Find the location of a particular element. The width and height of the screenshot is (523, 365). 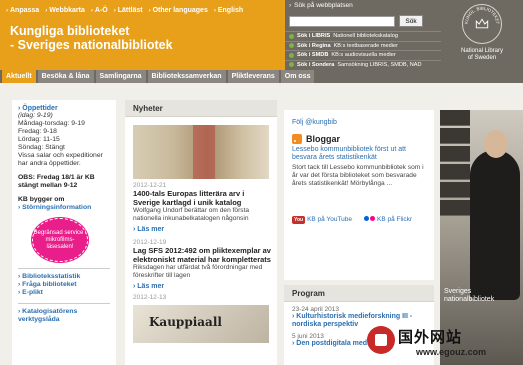

search-button: Sök is located at coordinates (411, 21).